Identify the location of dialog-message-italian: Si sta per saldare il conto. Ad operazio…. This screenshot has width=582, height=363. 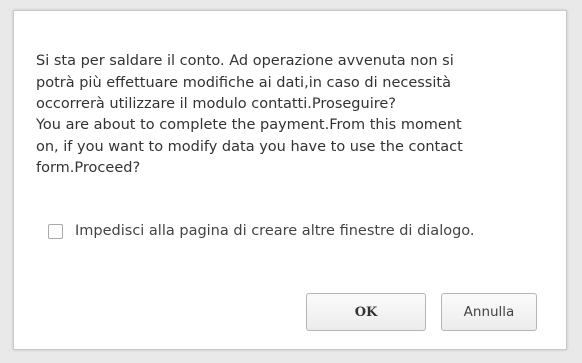
(245, 82).